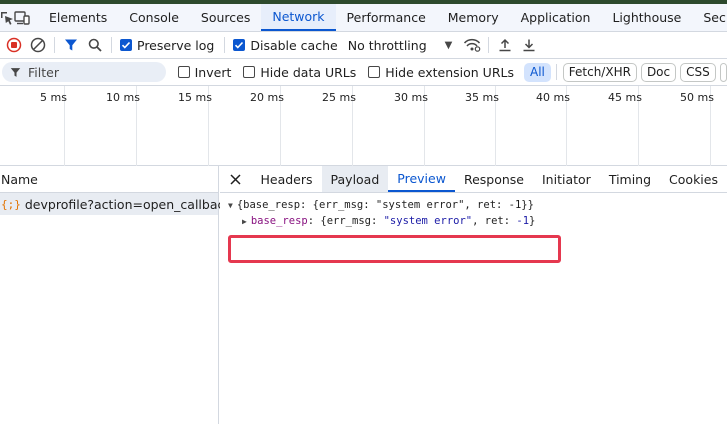 The height and width of the screenshot is (424, 727). Describe the element at coordinates (566, 179) in the screenshot. I see `tab-initiator: Initiator` at that location.